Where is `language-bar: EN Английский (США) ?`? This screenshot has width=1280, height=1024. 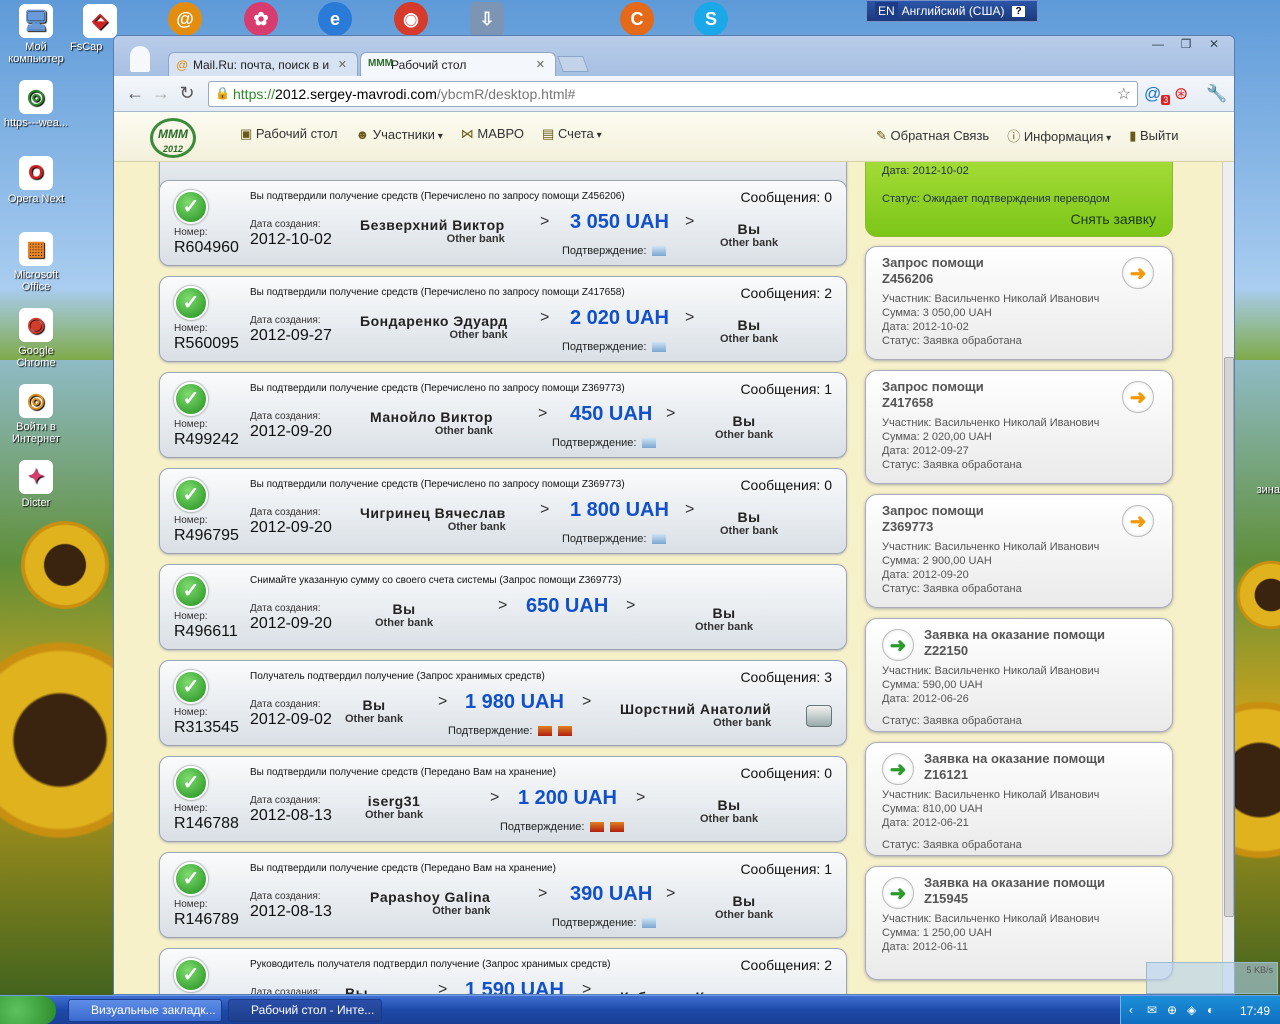
language-bar: EN Английский (США) ? is located at coordinates (952, 11).